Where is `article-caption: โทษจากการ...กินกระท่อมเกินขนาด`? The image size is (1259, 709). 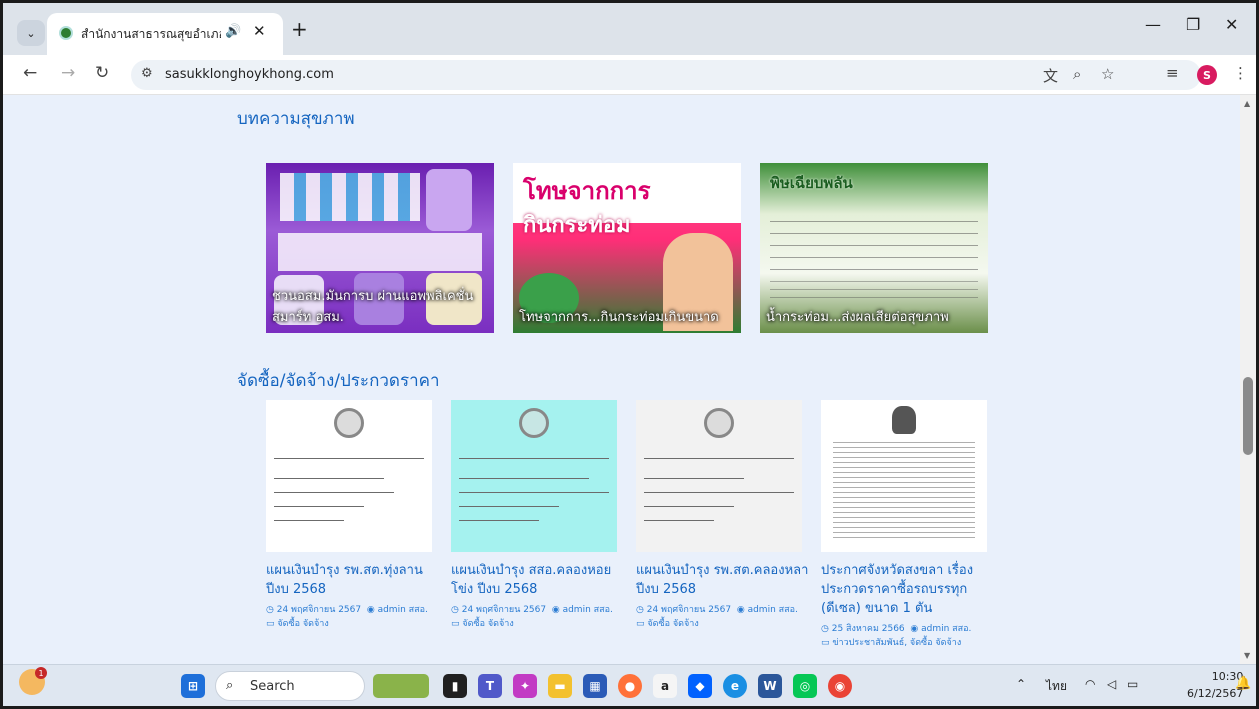 article-caption: โทษจากการ...กินกระท่อมเกินขนาด is located at coordinates (619, 317).